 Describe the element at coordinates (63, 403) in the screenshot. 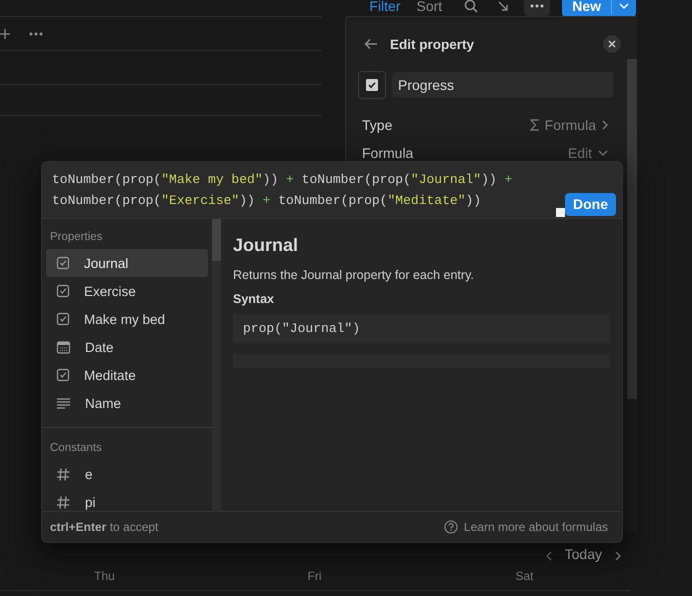

I see `text-lines-icon` at that location.